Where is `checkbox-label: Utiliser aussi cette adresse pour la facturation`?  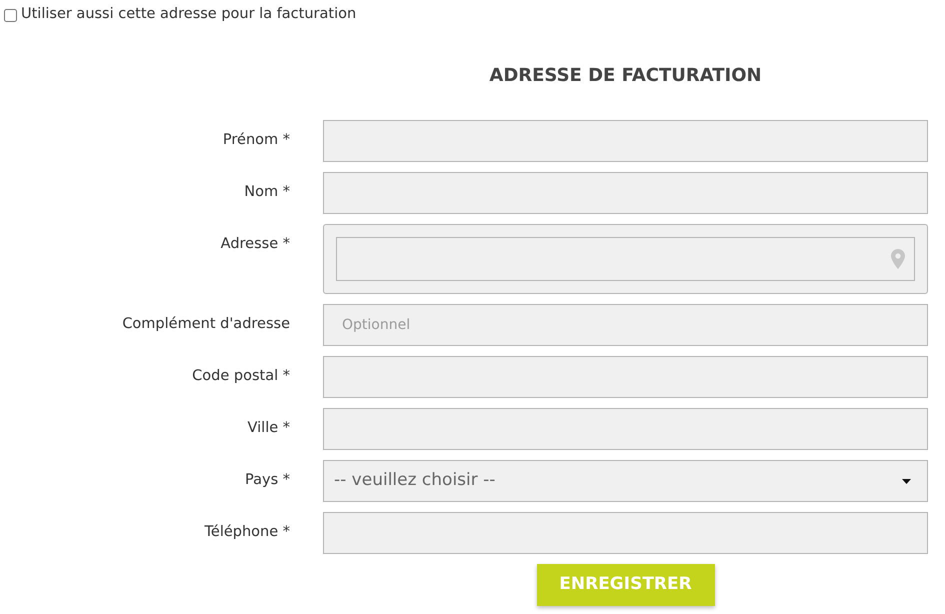
checkbox-label: Utiliser aussi cette adresse pour la facturation is located at coordinates (188, 14).